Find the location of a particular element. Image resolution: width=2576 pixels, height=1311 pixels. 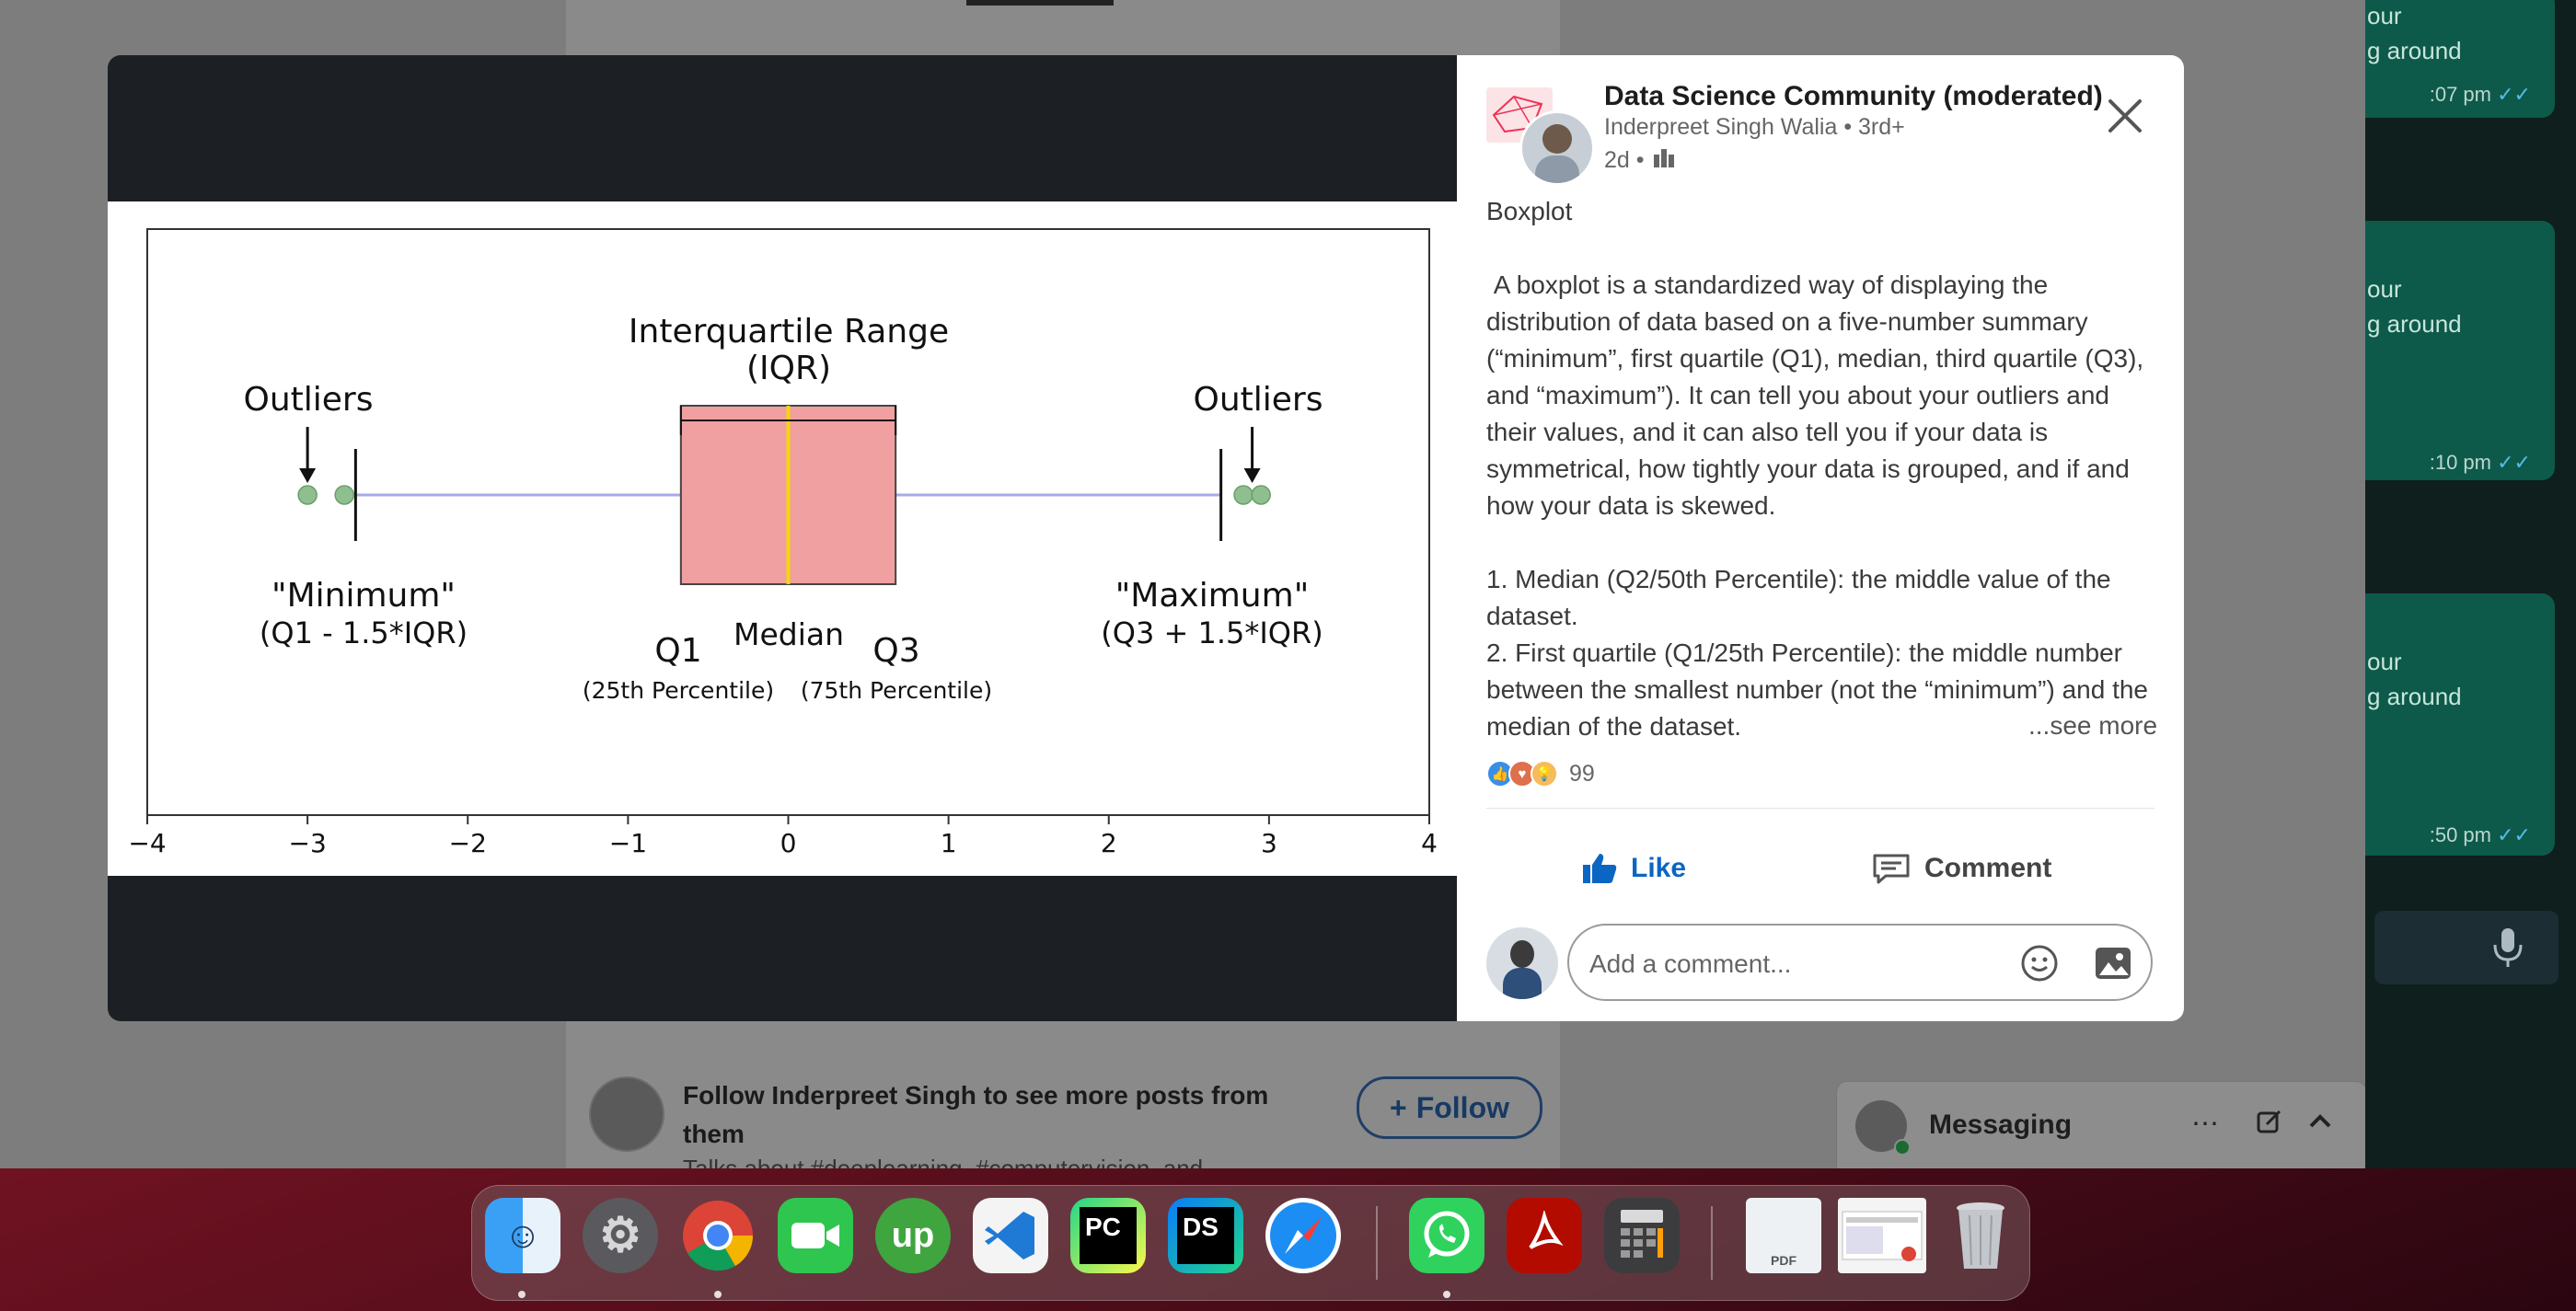

chrome-icon is located at coordinates (718, 1235).